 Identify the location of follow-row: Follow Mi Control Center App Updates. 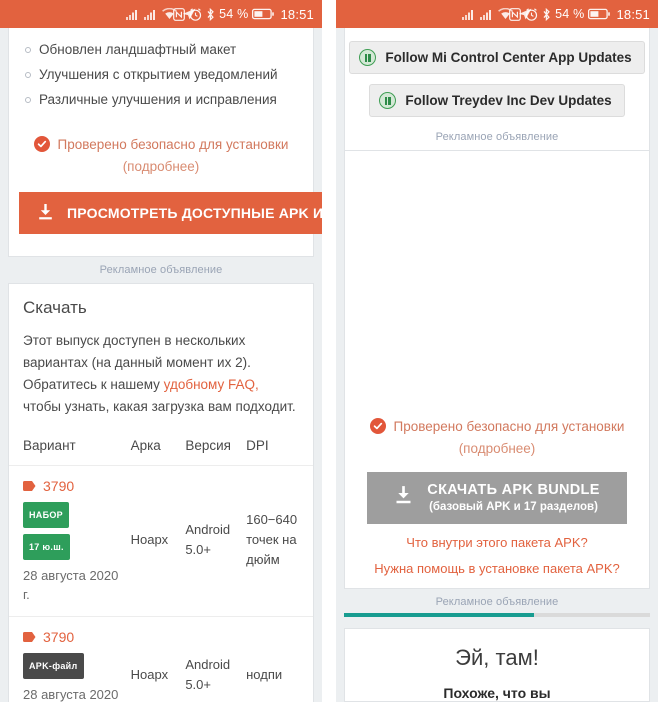
(497, 59).